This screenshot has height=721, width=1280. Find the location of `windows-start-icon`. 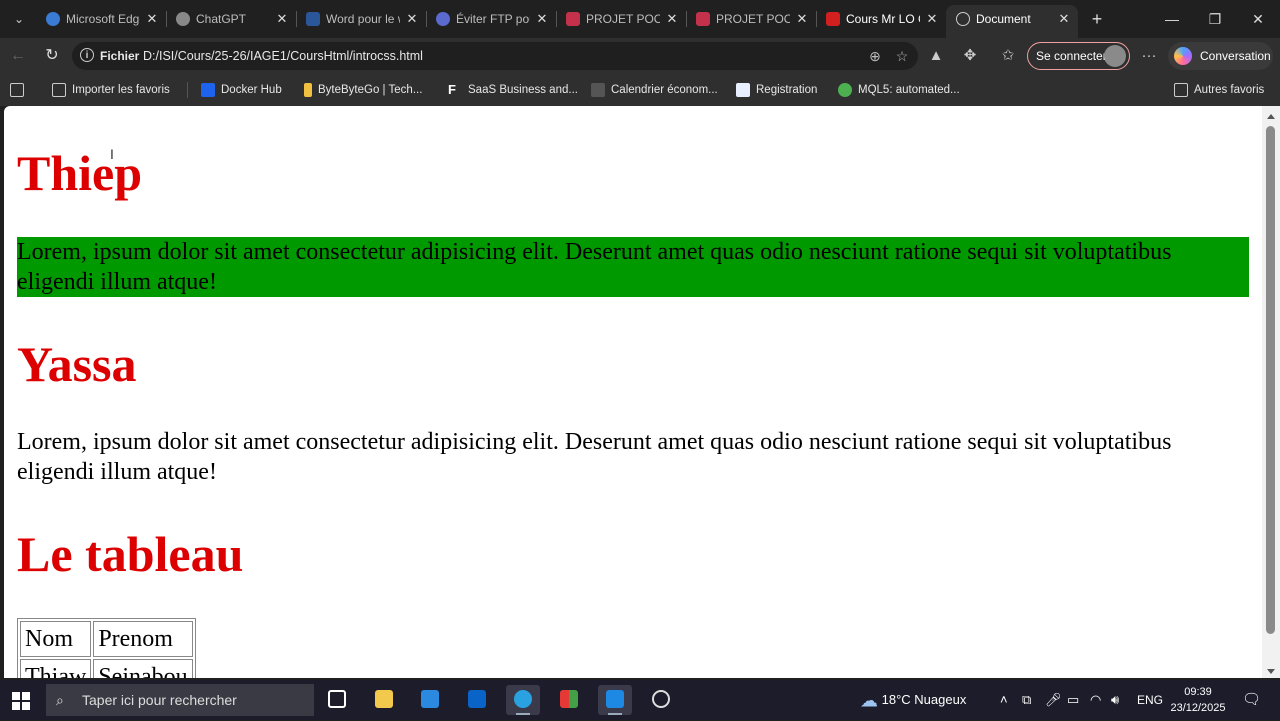

windows-start-icon is located at coordinates (21, 701).